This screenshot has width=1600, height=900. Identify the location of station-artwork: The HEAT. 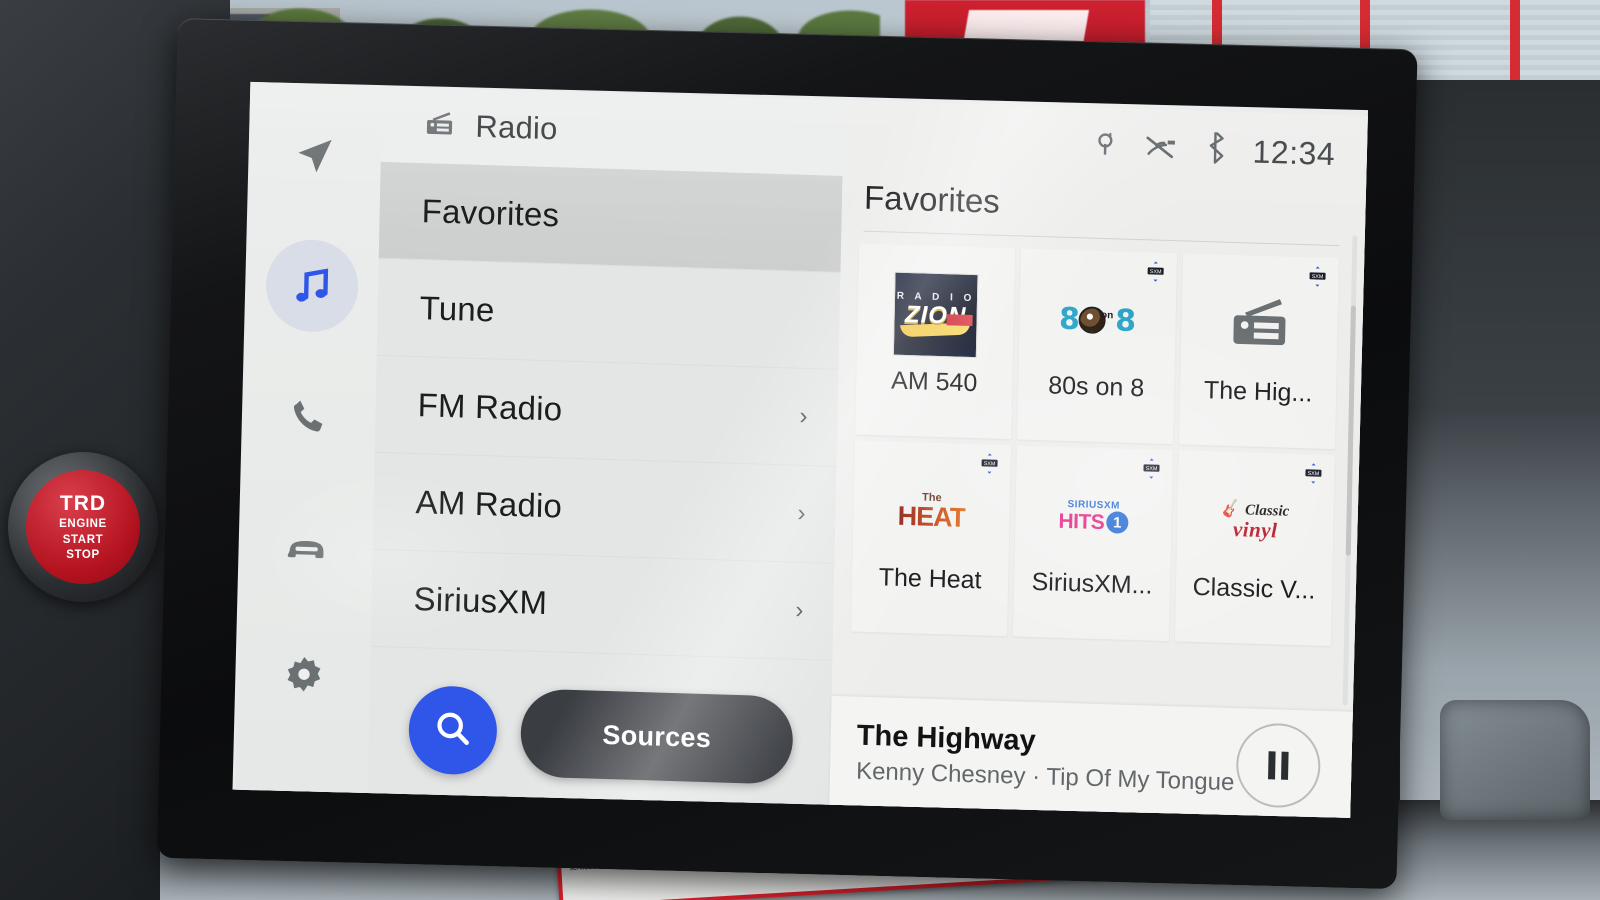
(932, 512).